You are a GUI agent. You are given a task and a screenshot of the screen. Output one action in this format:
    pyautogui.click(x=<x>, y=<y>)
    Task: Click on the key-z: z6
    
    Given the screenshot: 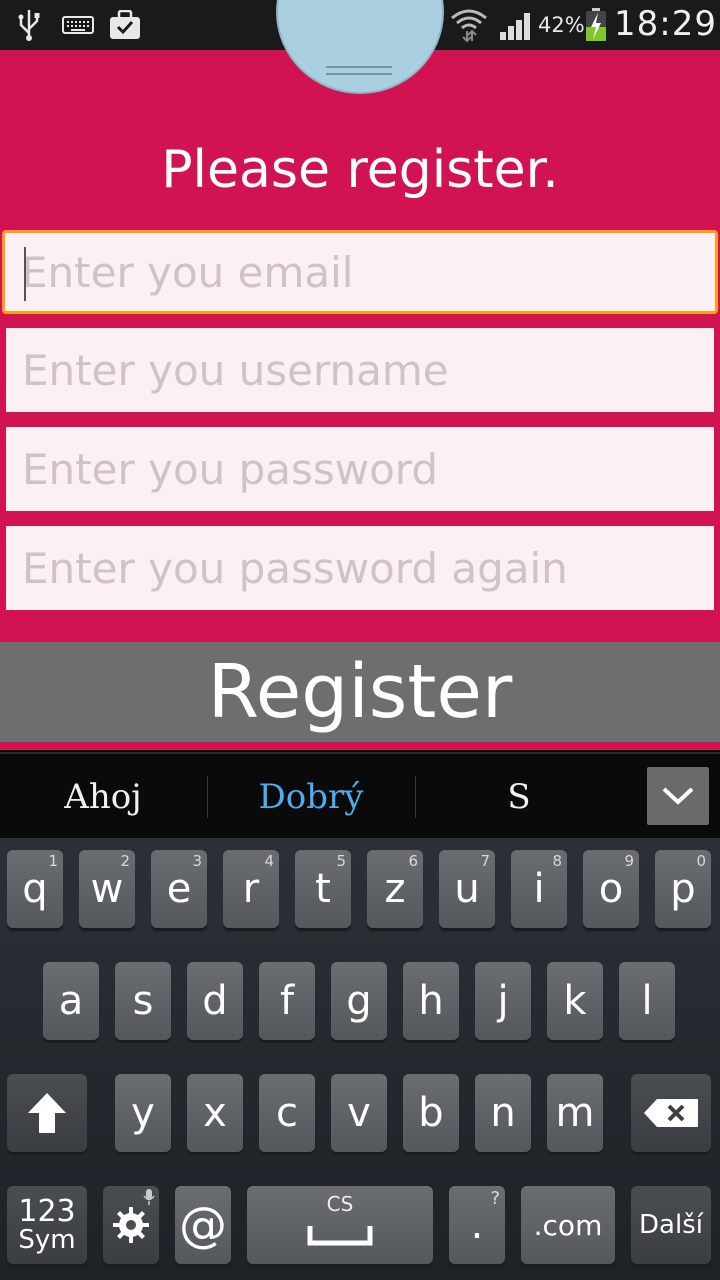 What is the action you would take?
    pyautogui.click(x=395, y=889)
    